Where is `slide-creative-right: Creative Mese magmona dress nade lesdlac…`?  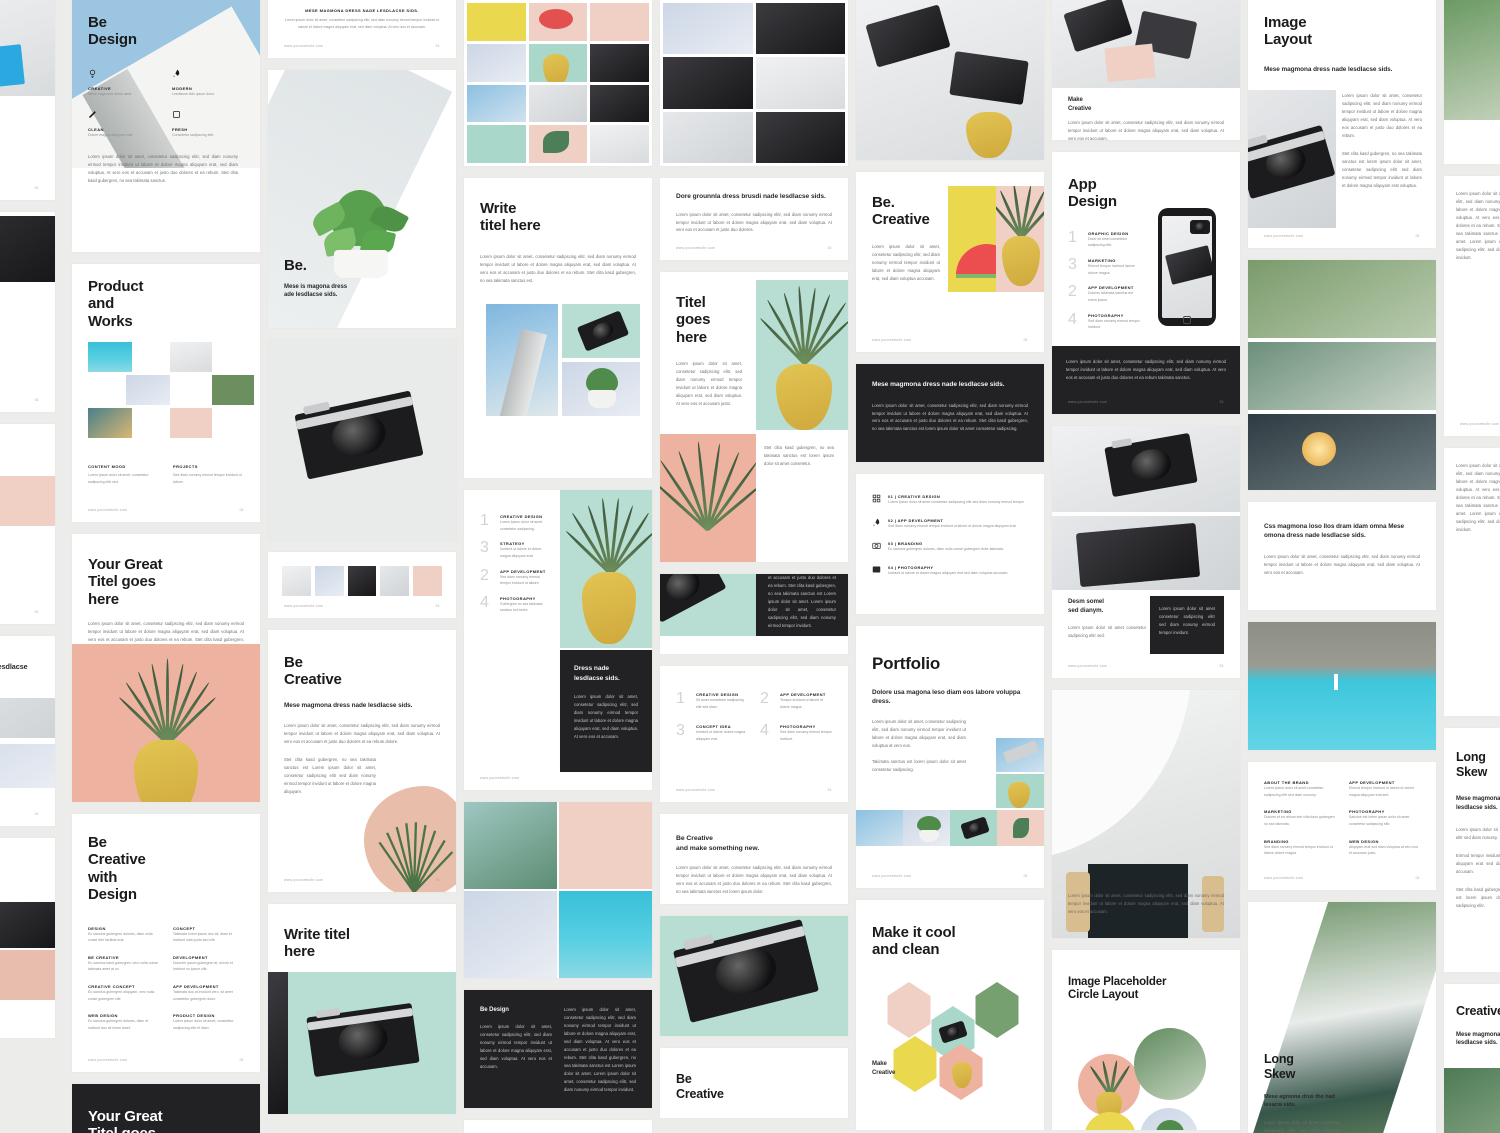
slide-creative-right: Creative Mese magmona dress nade lesdlac… is located at coordinates (1472, 1058).